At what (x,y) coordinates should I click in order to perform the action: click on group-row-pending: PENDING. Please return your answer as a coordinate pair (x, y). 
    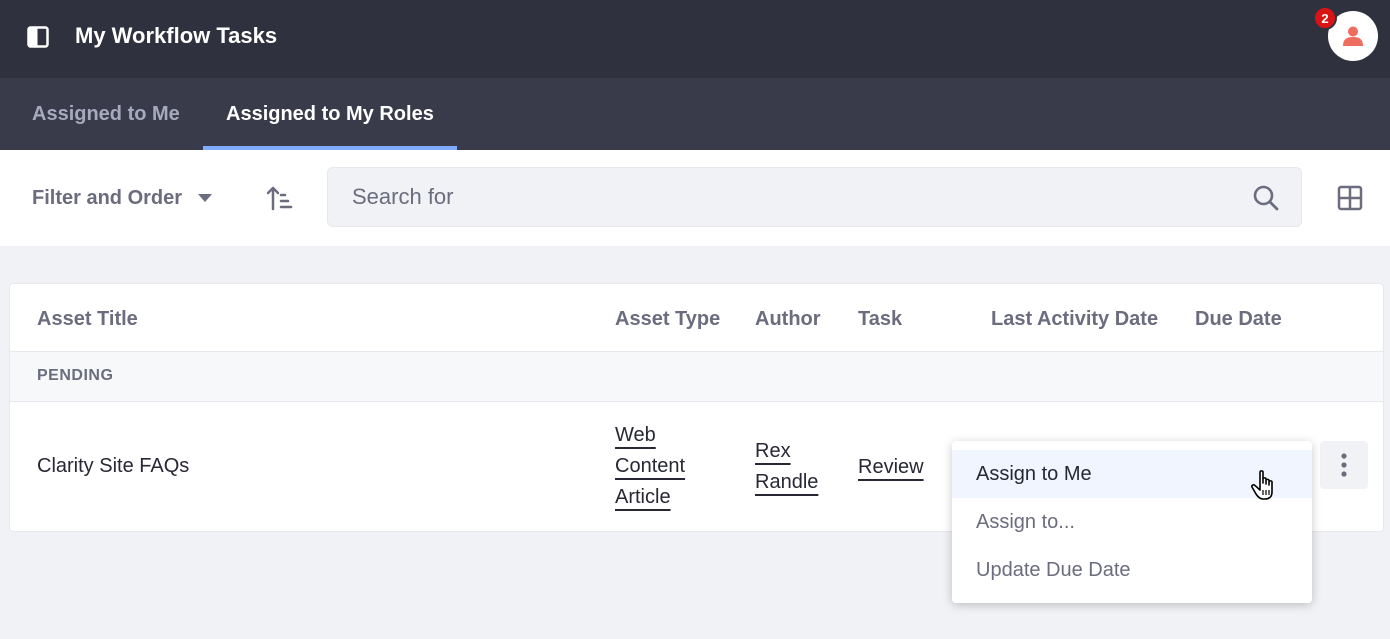
    Looking at the image, I should click on (696, 376).